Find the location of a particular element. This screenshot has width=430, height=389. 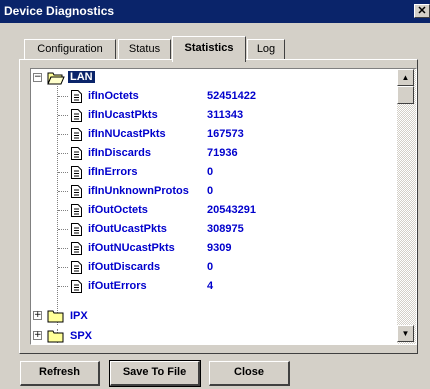

stat-label: ifInDiscards is located at coordinates (119, 153).